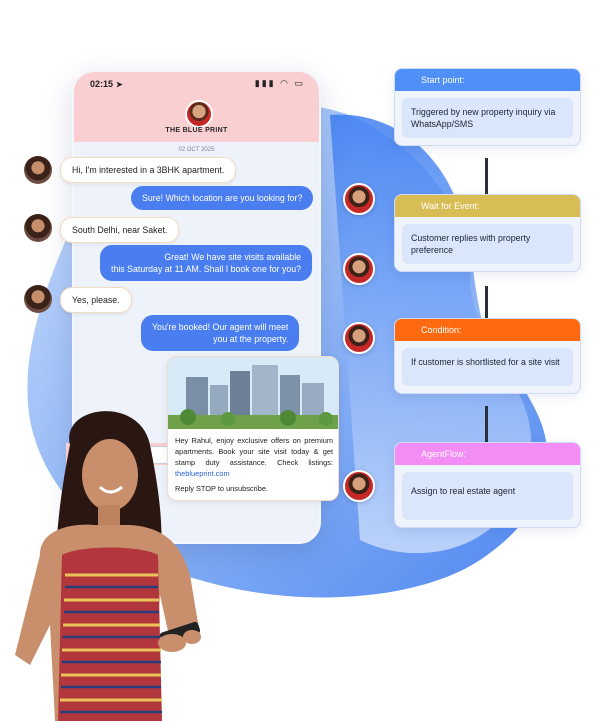 Image resolution: width=593 pixels, height=721 pixels. What do you see at coordinates (106, 84) in the screenshot?
I see `status-time: 02:15 ➤` at bounding box center [106, 84].